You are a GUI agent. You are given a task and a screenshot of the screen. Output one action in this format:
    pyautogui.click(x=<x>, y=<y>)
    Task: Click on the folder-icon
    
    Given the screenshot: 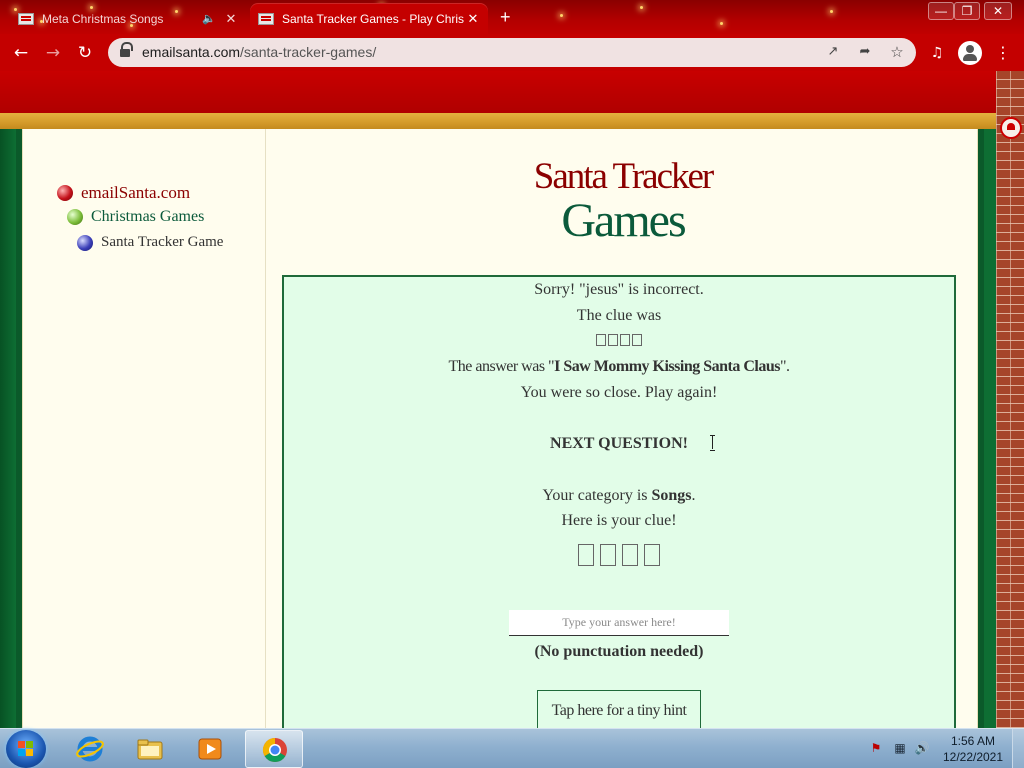 What is the action you would take?
    pyautogui.click(x=150, y=749)
    